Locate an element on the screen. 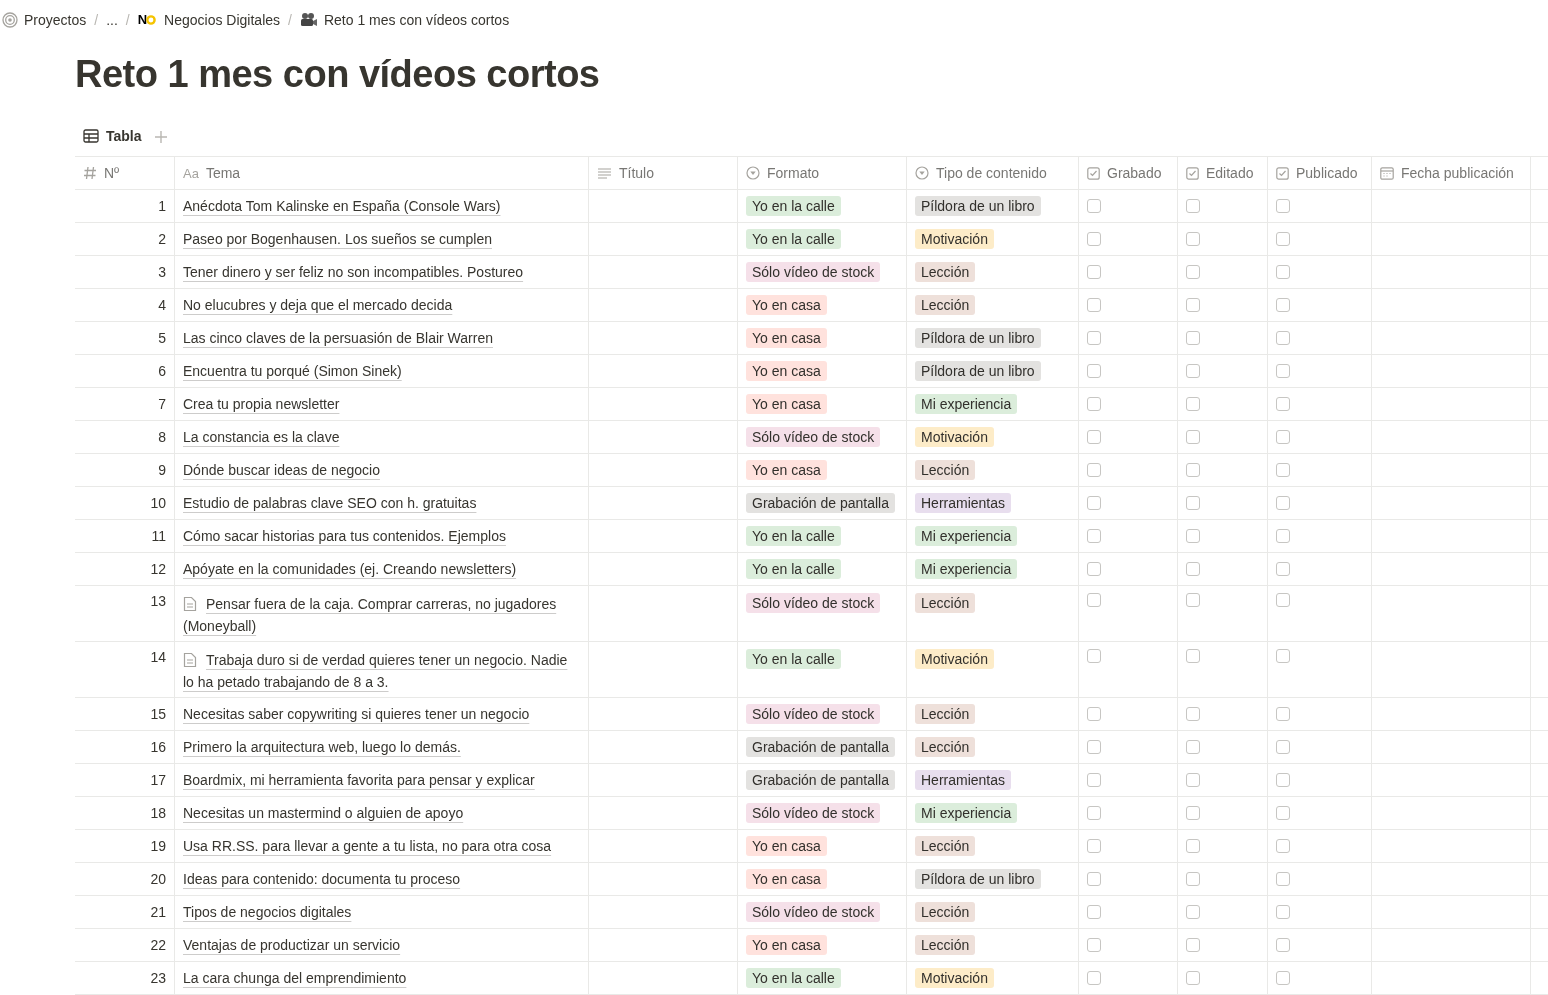 The width and height of the screenshot is (1548, 995). column-header: Publicado is located at coordinates (1320, 173).